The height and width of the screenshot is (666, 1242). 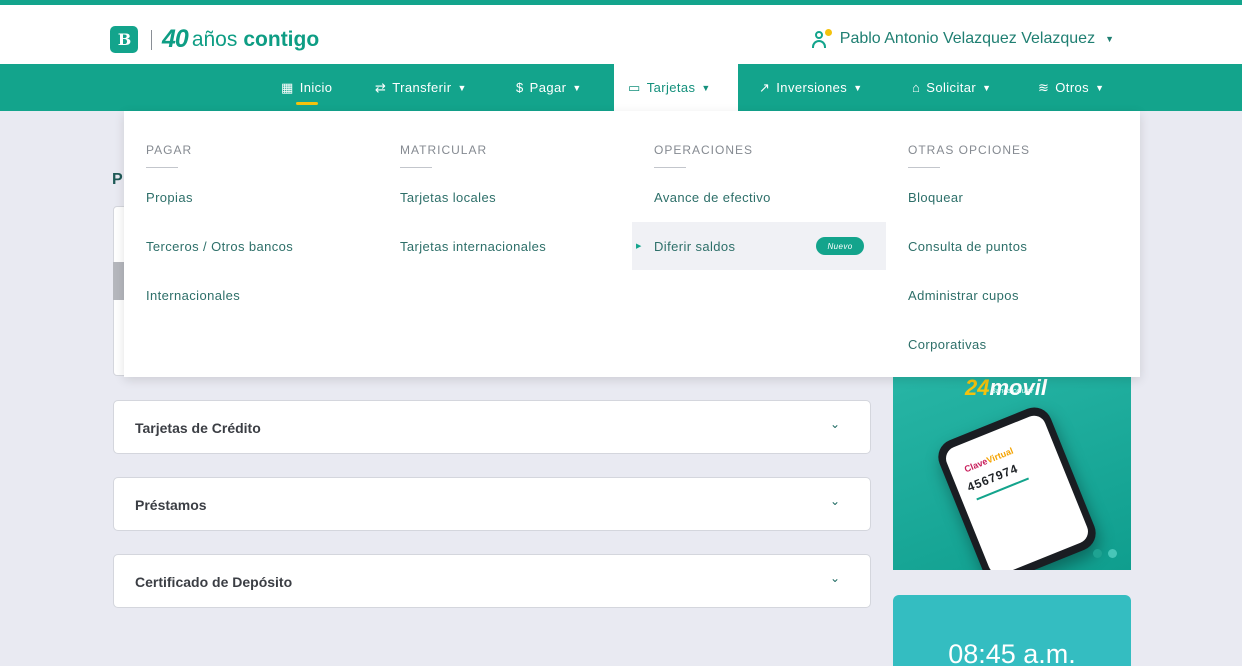 What do you see at coordinates (1109, 39) in the screenshot?
I see `caret-down-icon: ▼` at bounding box center [1109, 39].